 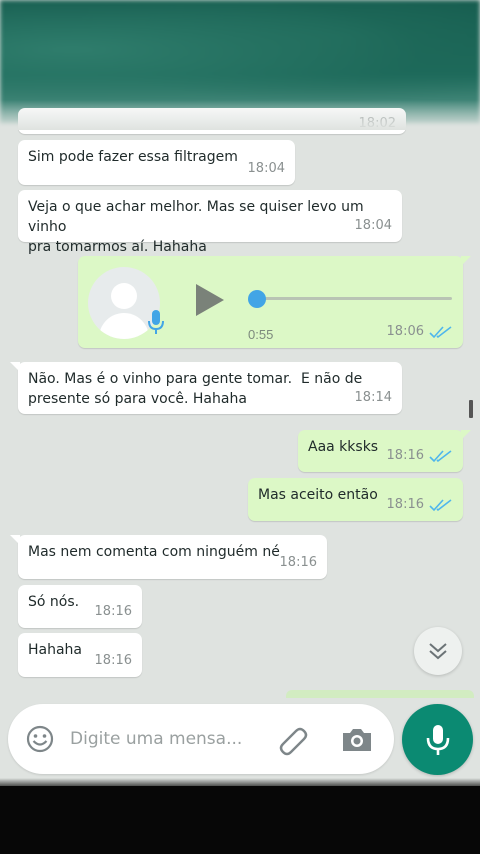 I want to click on audio-progress-track, so click(x=354, y=298).